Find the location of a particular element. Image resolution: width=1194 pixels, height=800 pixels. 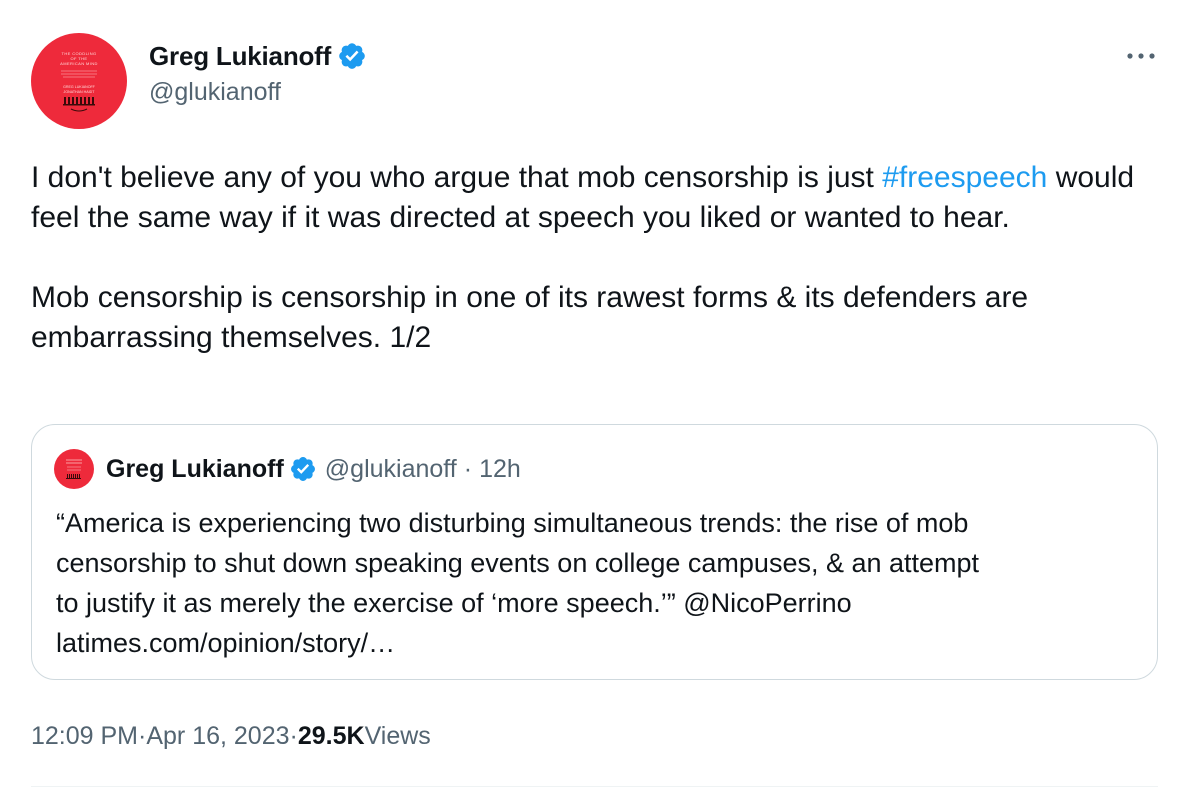

author-handle: @glukianoff is located at coordinates (258, 92).